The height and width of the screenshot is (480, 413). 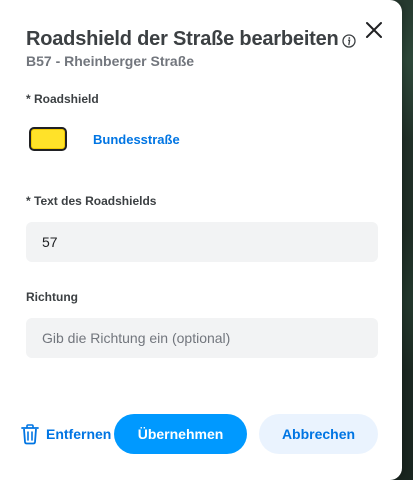 I want to click on dialog-header: Roadshield der Straße bearbeiten, so click(x=191, y=39).